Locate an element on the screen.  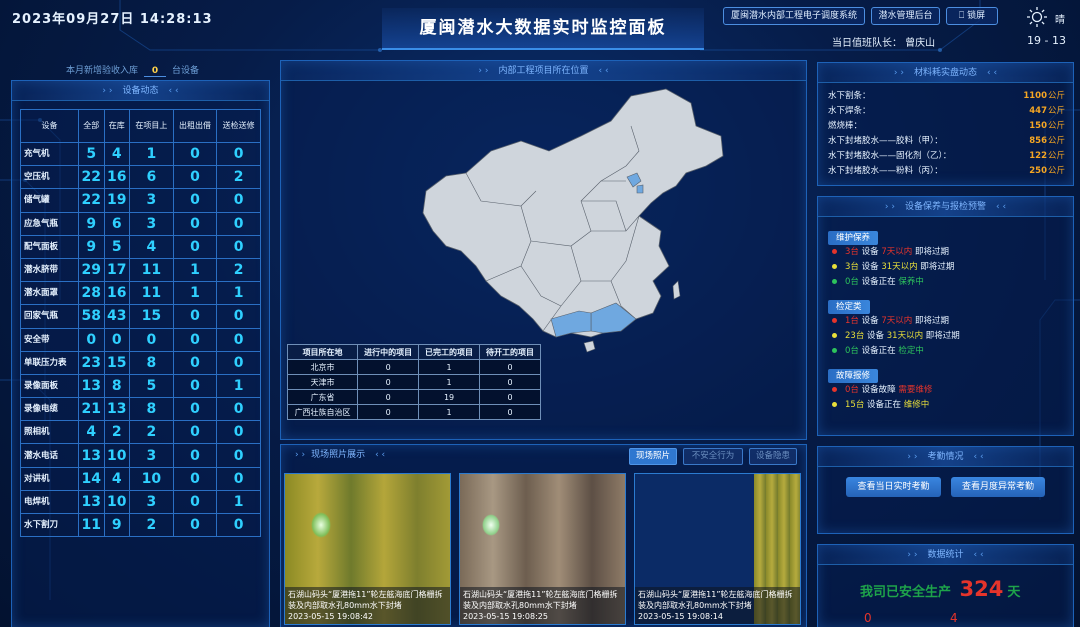
equipment-row: 充气机 5 4 1 0 0 is located at coordinates (140, 154).